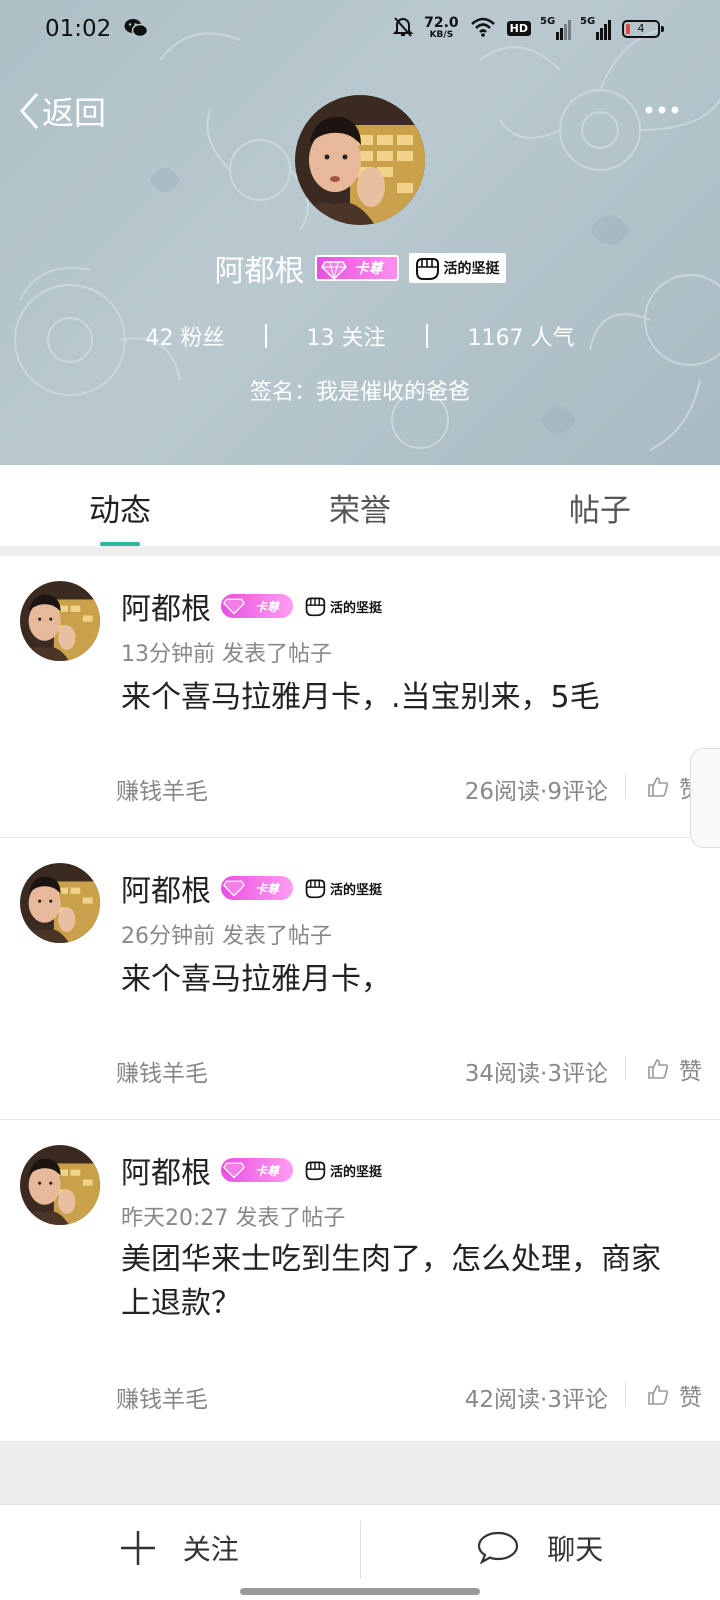 Image resolution: width=720 pixels, height=1600 pixels. Describe the element at coordinates (346, 336) in the screenshot. I see `following-count: 13 关注` at that location.